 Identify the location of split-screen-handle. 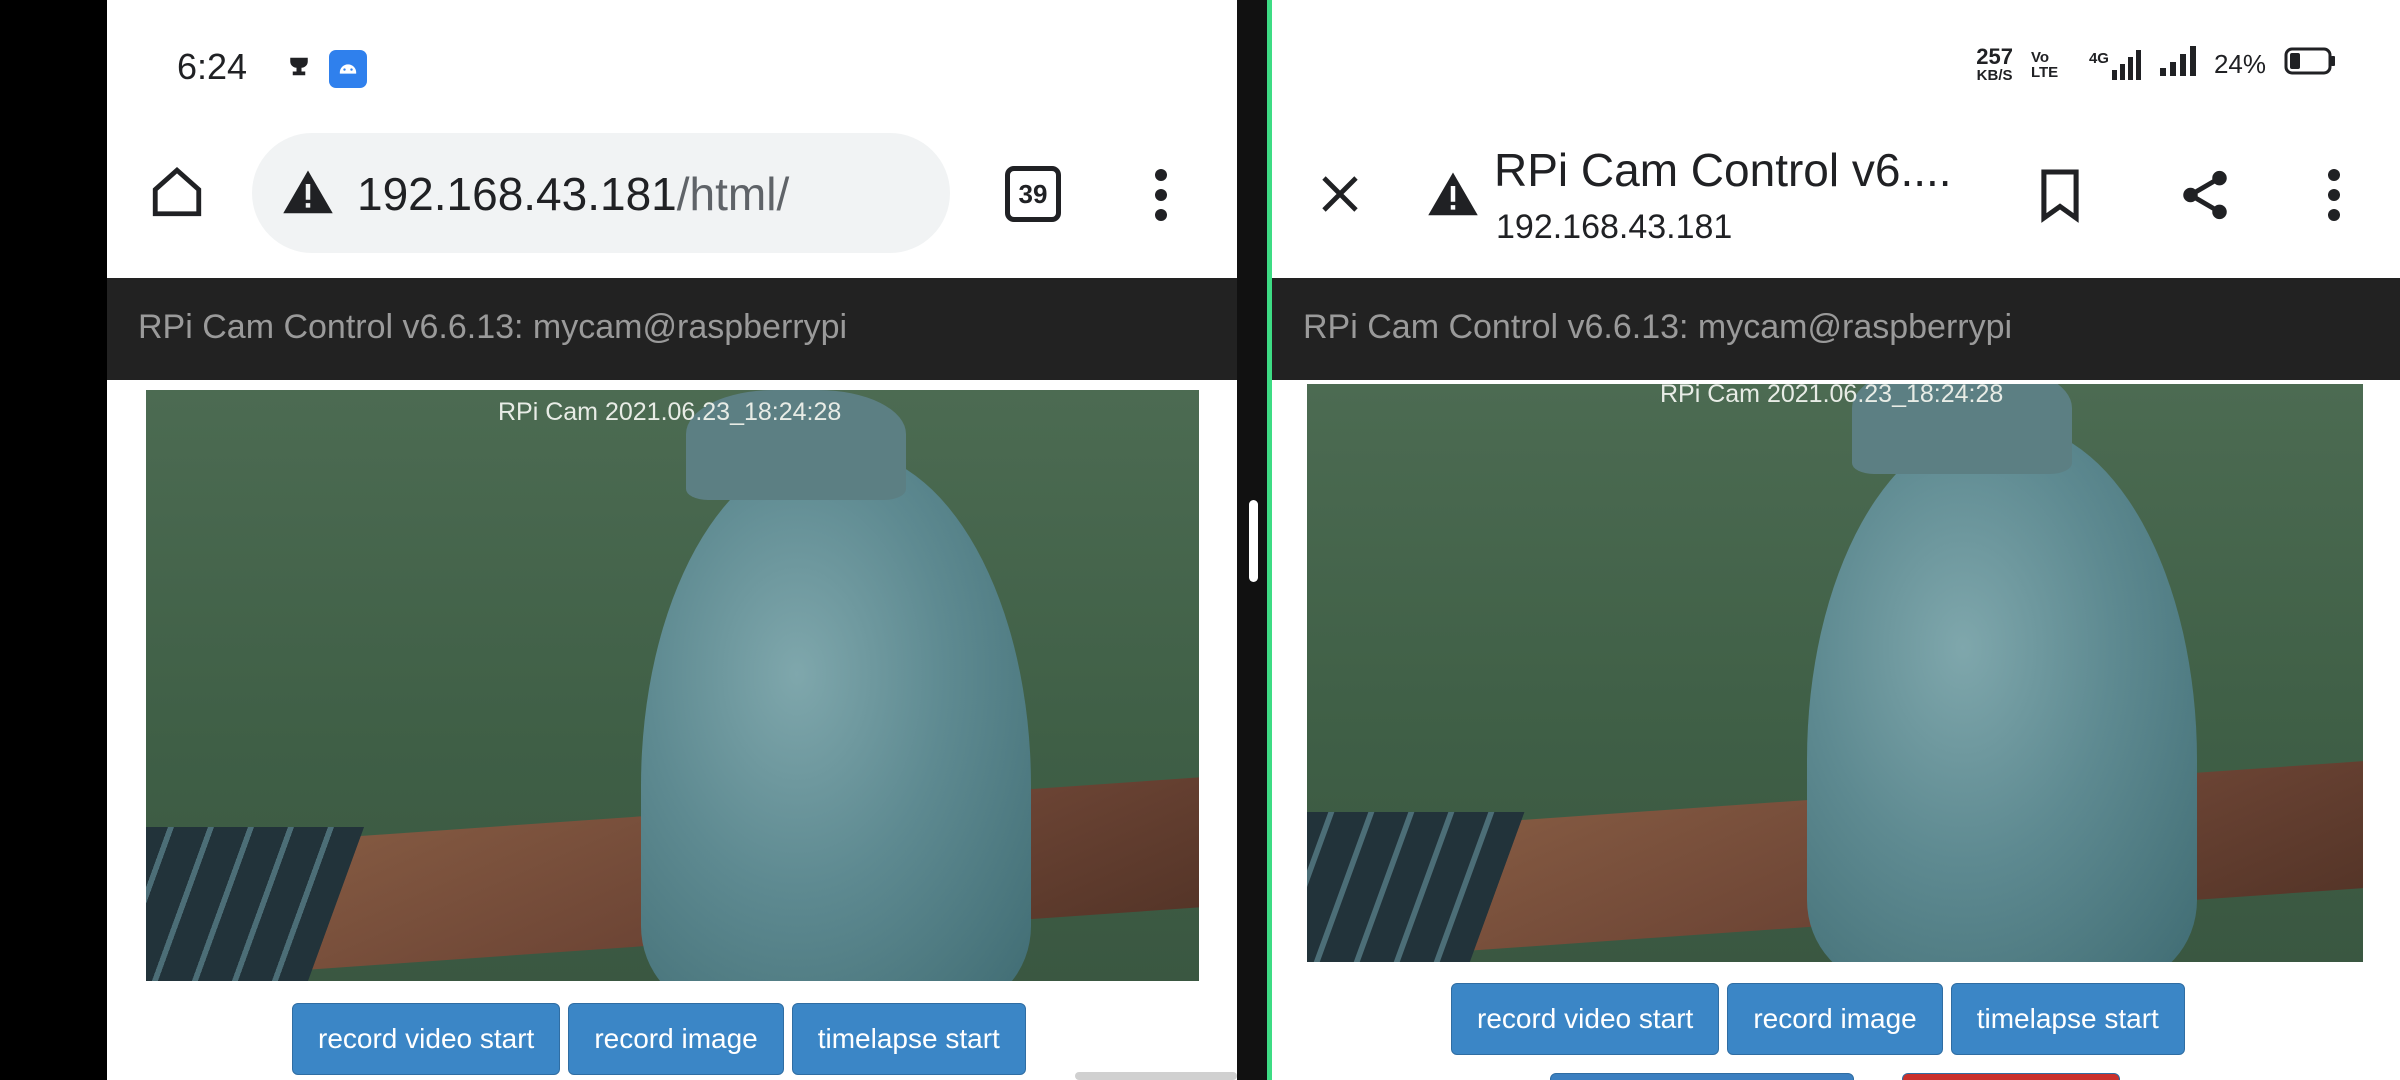
(1253, 541).